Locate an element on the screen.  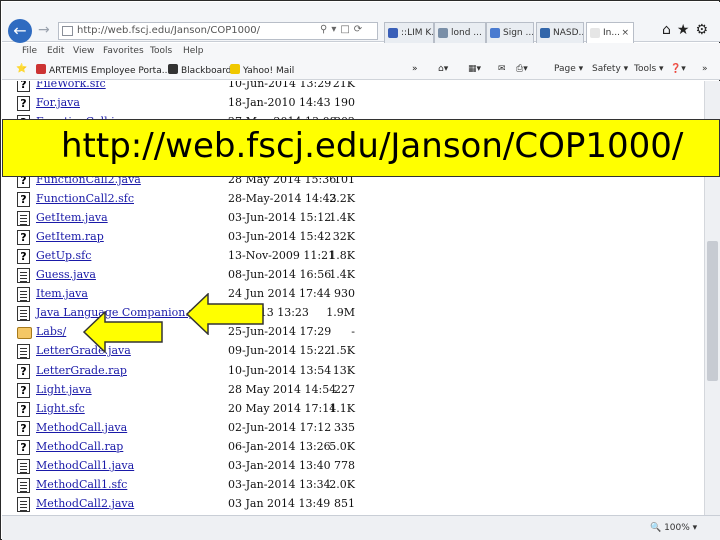
command-label: Safety is located at coordinates (606, 69).